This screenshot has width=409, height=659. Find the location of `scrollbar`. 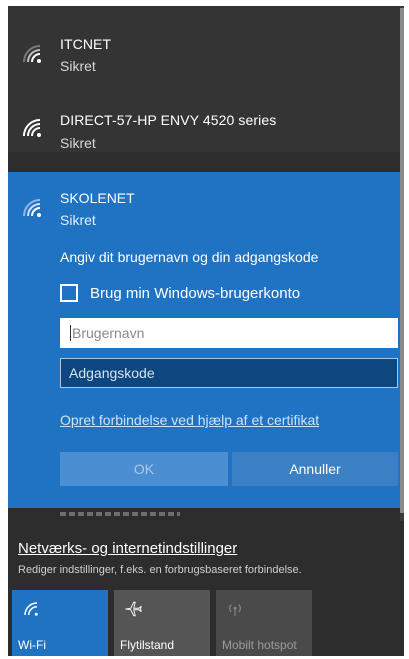

scrollbar is located at coordinates (402, 263).